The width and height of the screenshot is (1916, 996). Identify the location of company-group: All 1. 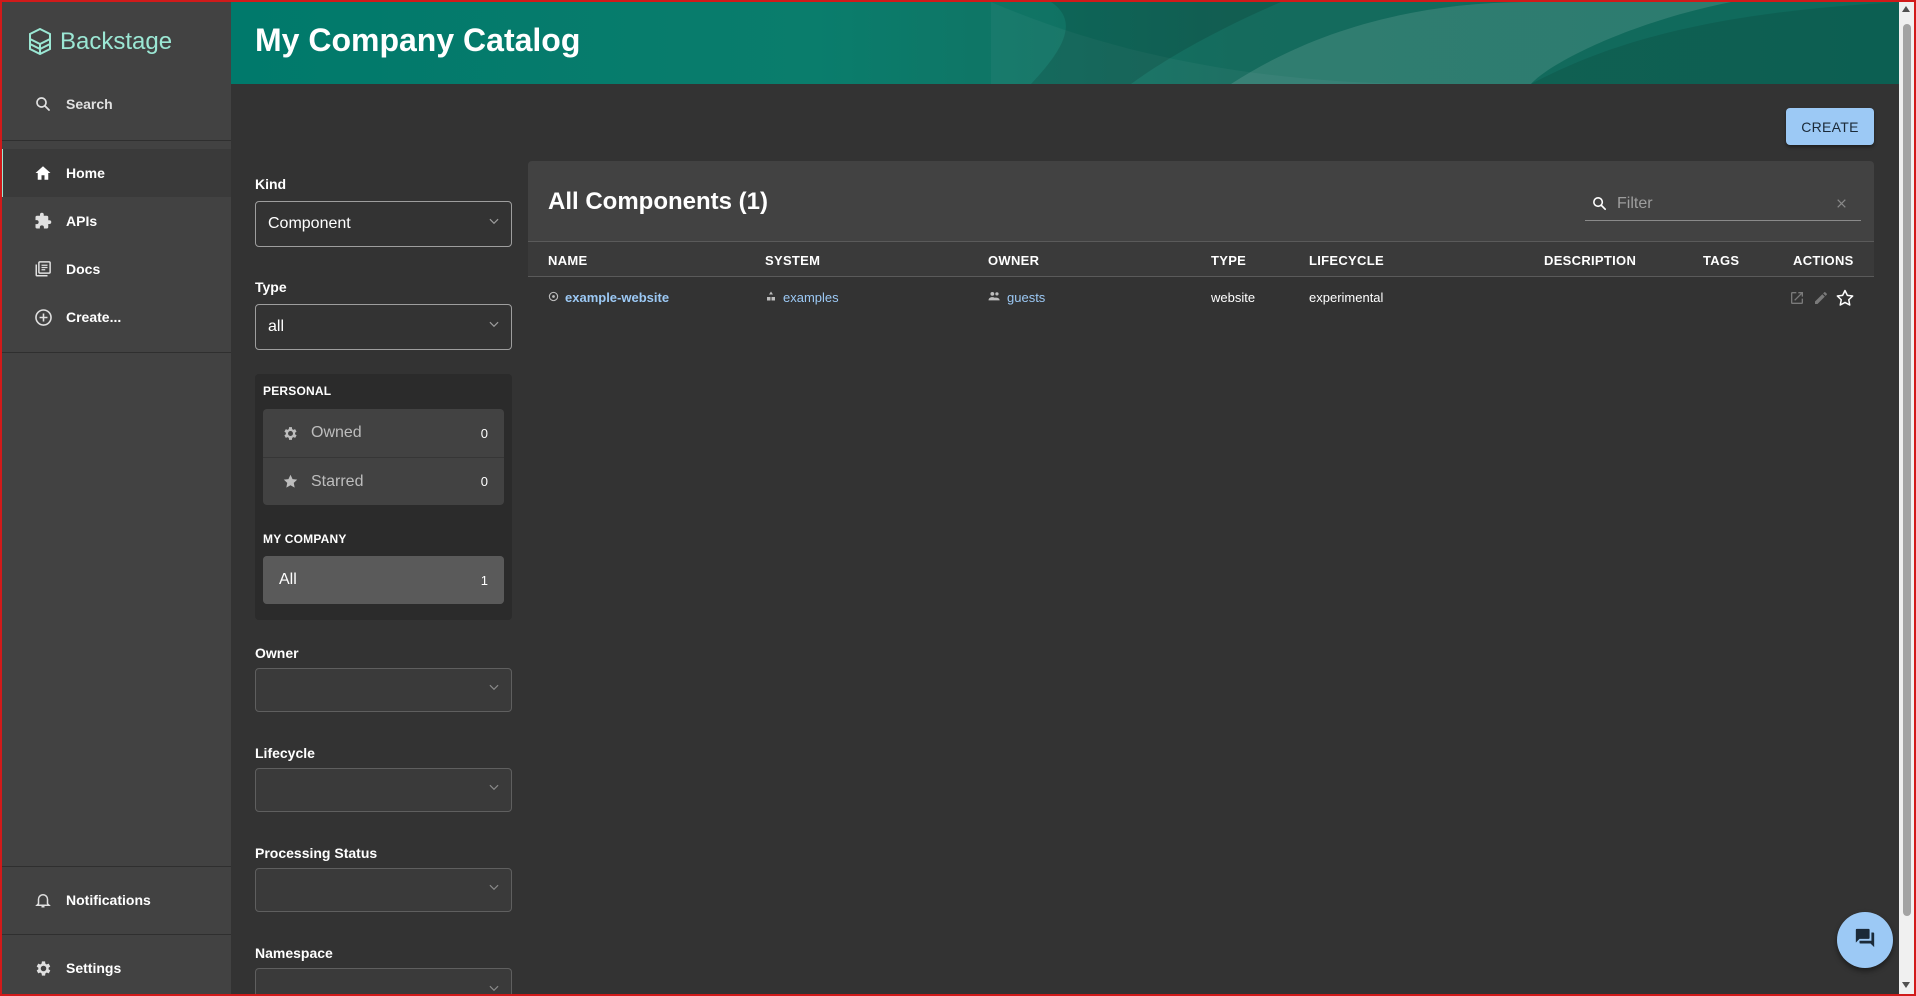
(383, 580).